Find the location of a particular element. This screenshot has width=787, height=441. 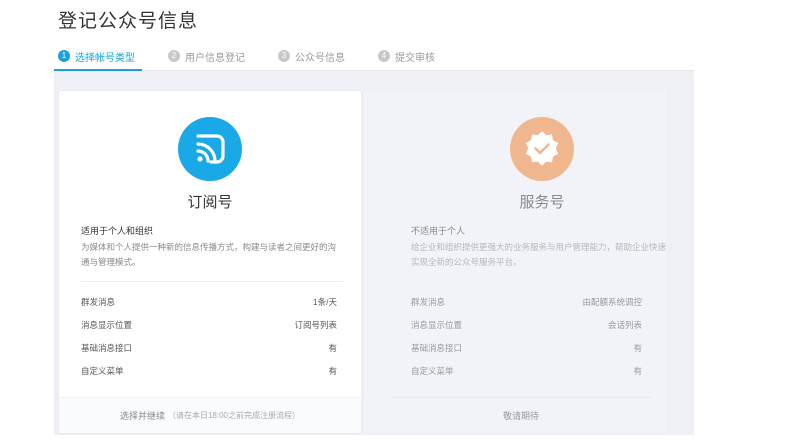

step-number: 2 is located at coordinates (174, 56).